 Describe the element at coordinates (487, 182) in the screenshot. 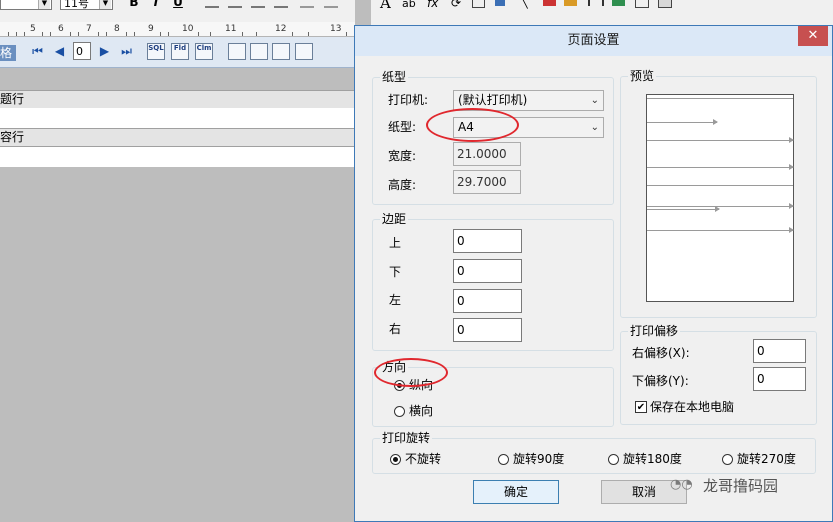

I see `height-field: 29.7000` at that location.